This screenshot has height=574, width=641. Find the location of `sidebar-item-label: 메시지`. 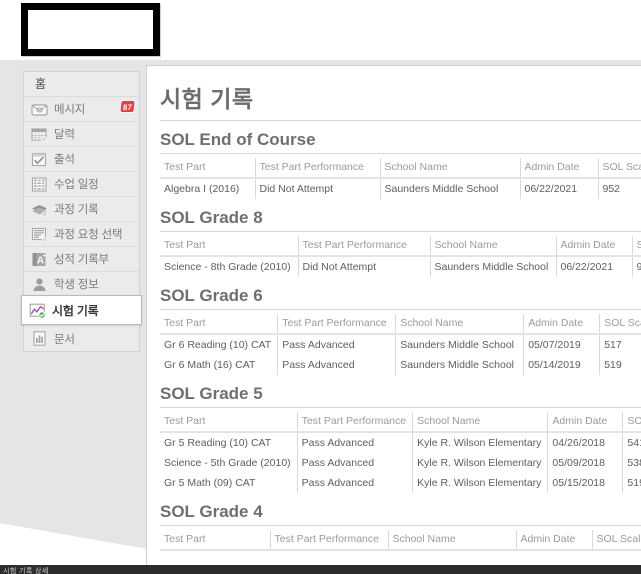

sidebar-item-label: 메시지 is located at coordinates (70, 110).